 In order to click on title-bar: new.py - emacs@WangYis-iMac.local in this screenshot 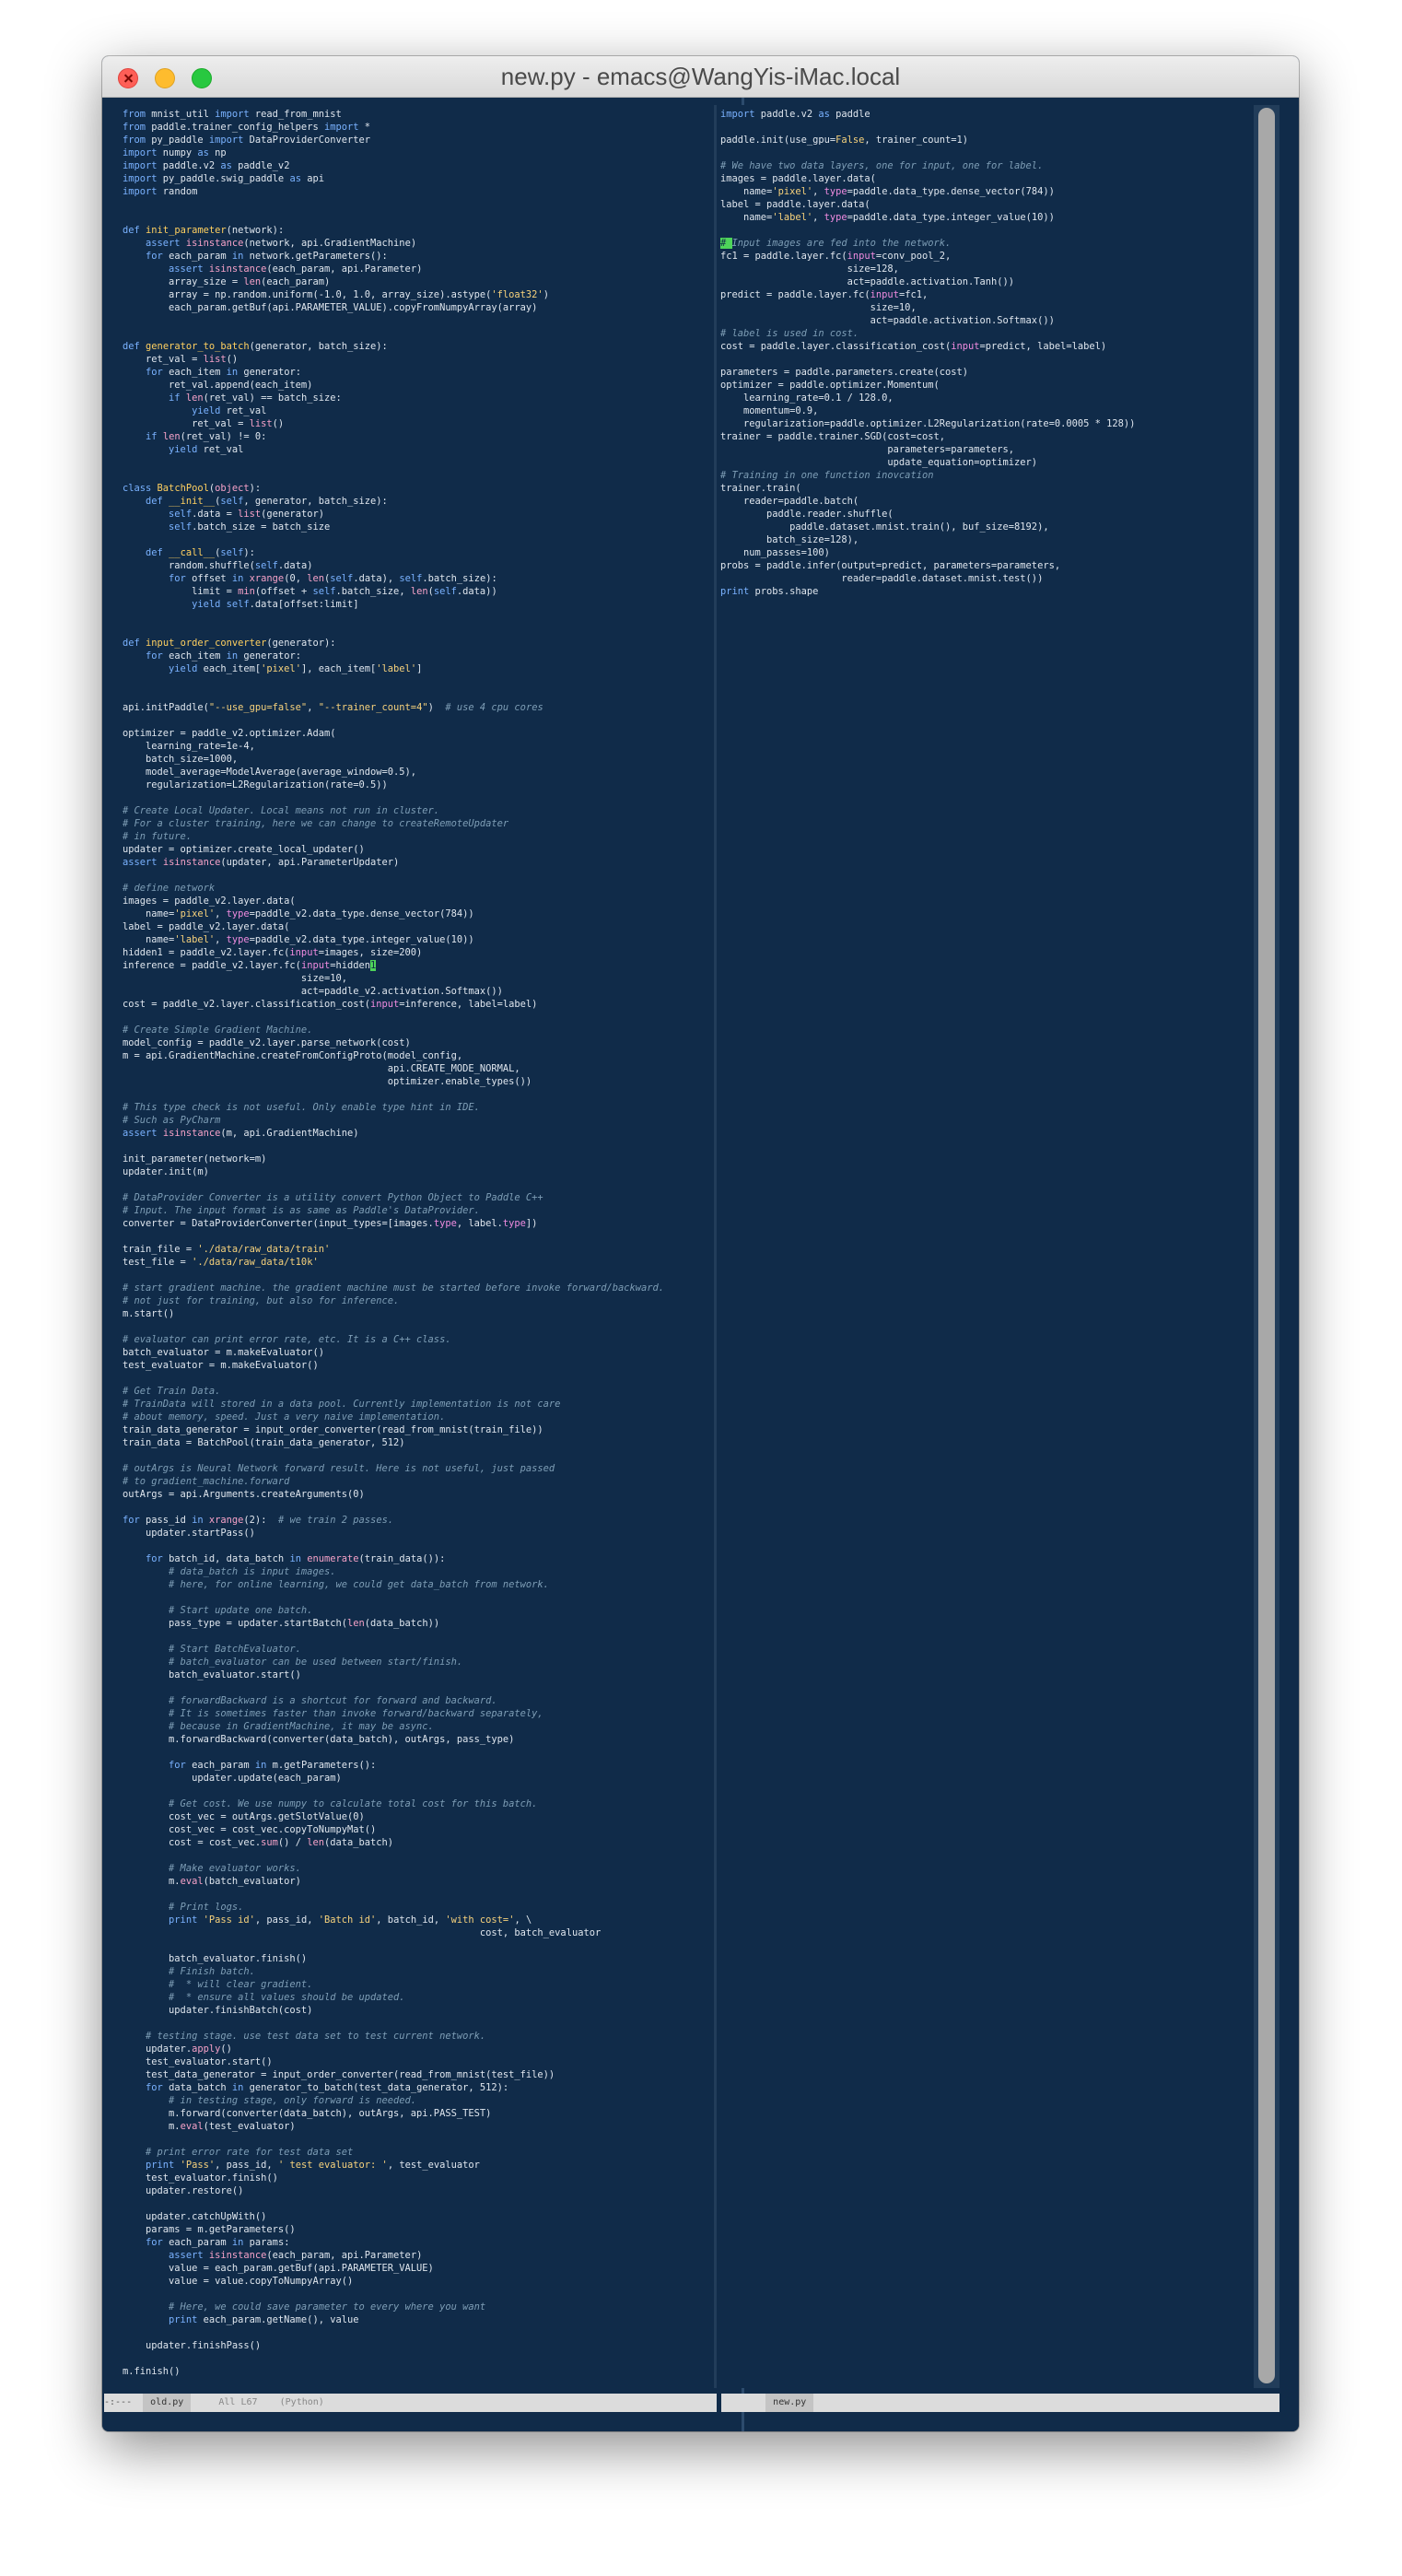, I will do `click(700, 77)`.